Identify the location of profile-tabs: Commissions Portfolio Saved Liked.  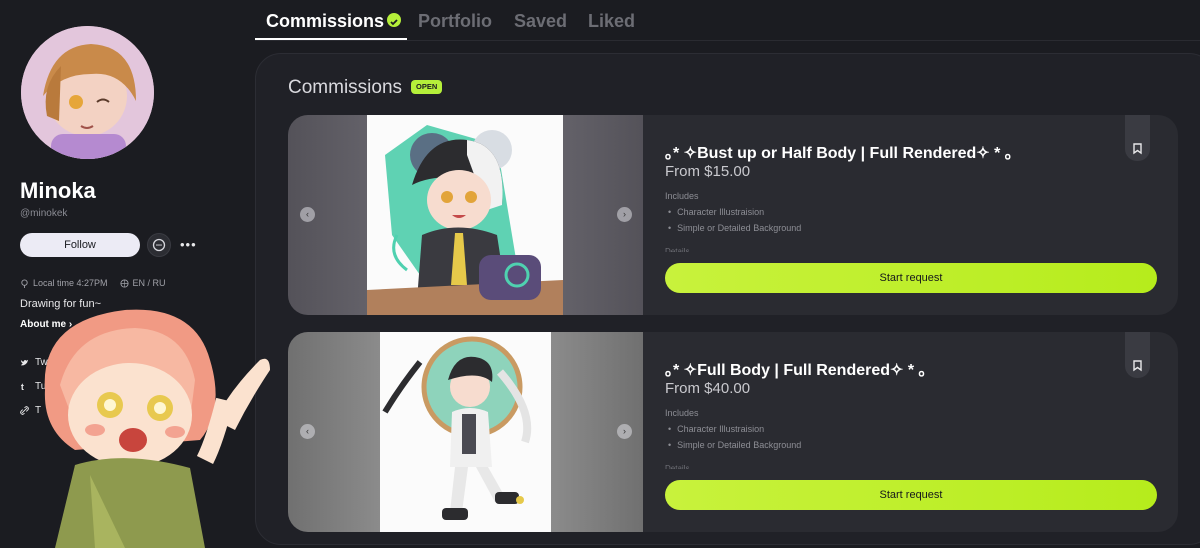
(727, 20).